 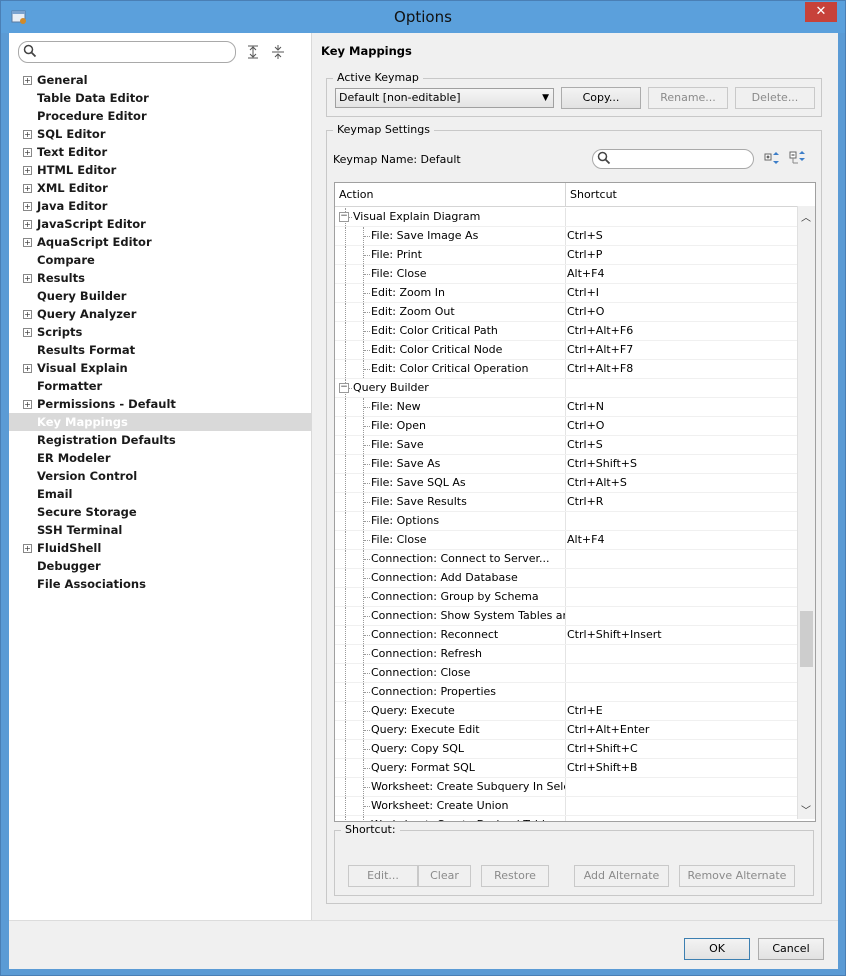 I want to click on tree-item: + FluidShell, so click(x=160, y=548).